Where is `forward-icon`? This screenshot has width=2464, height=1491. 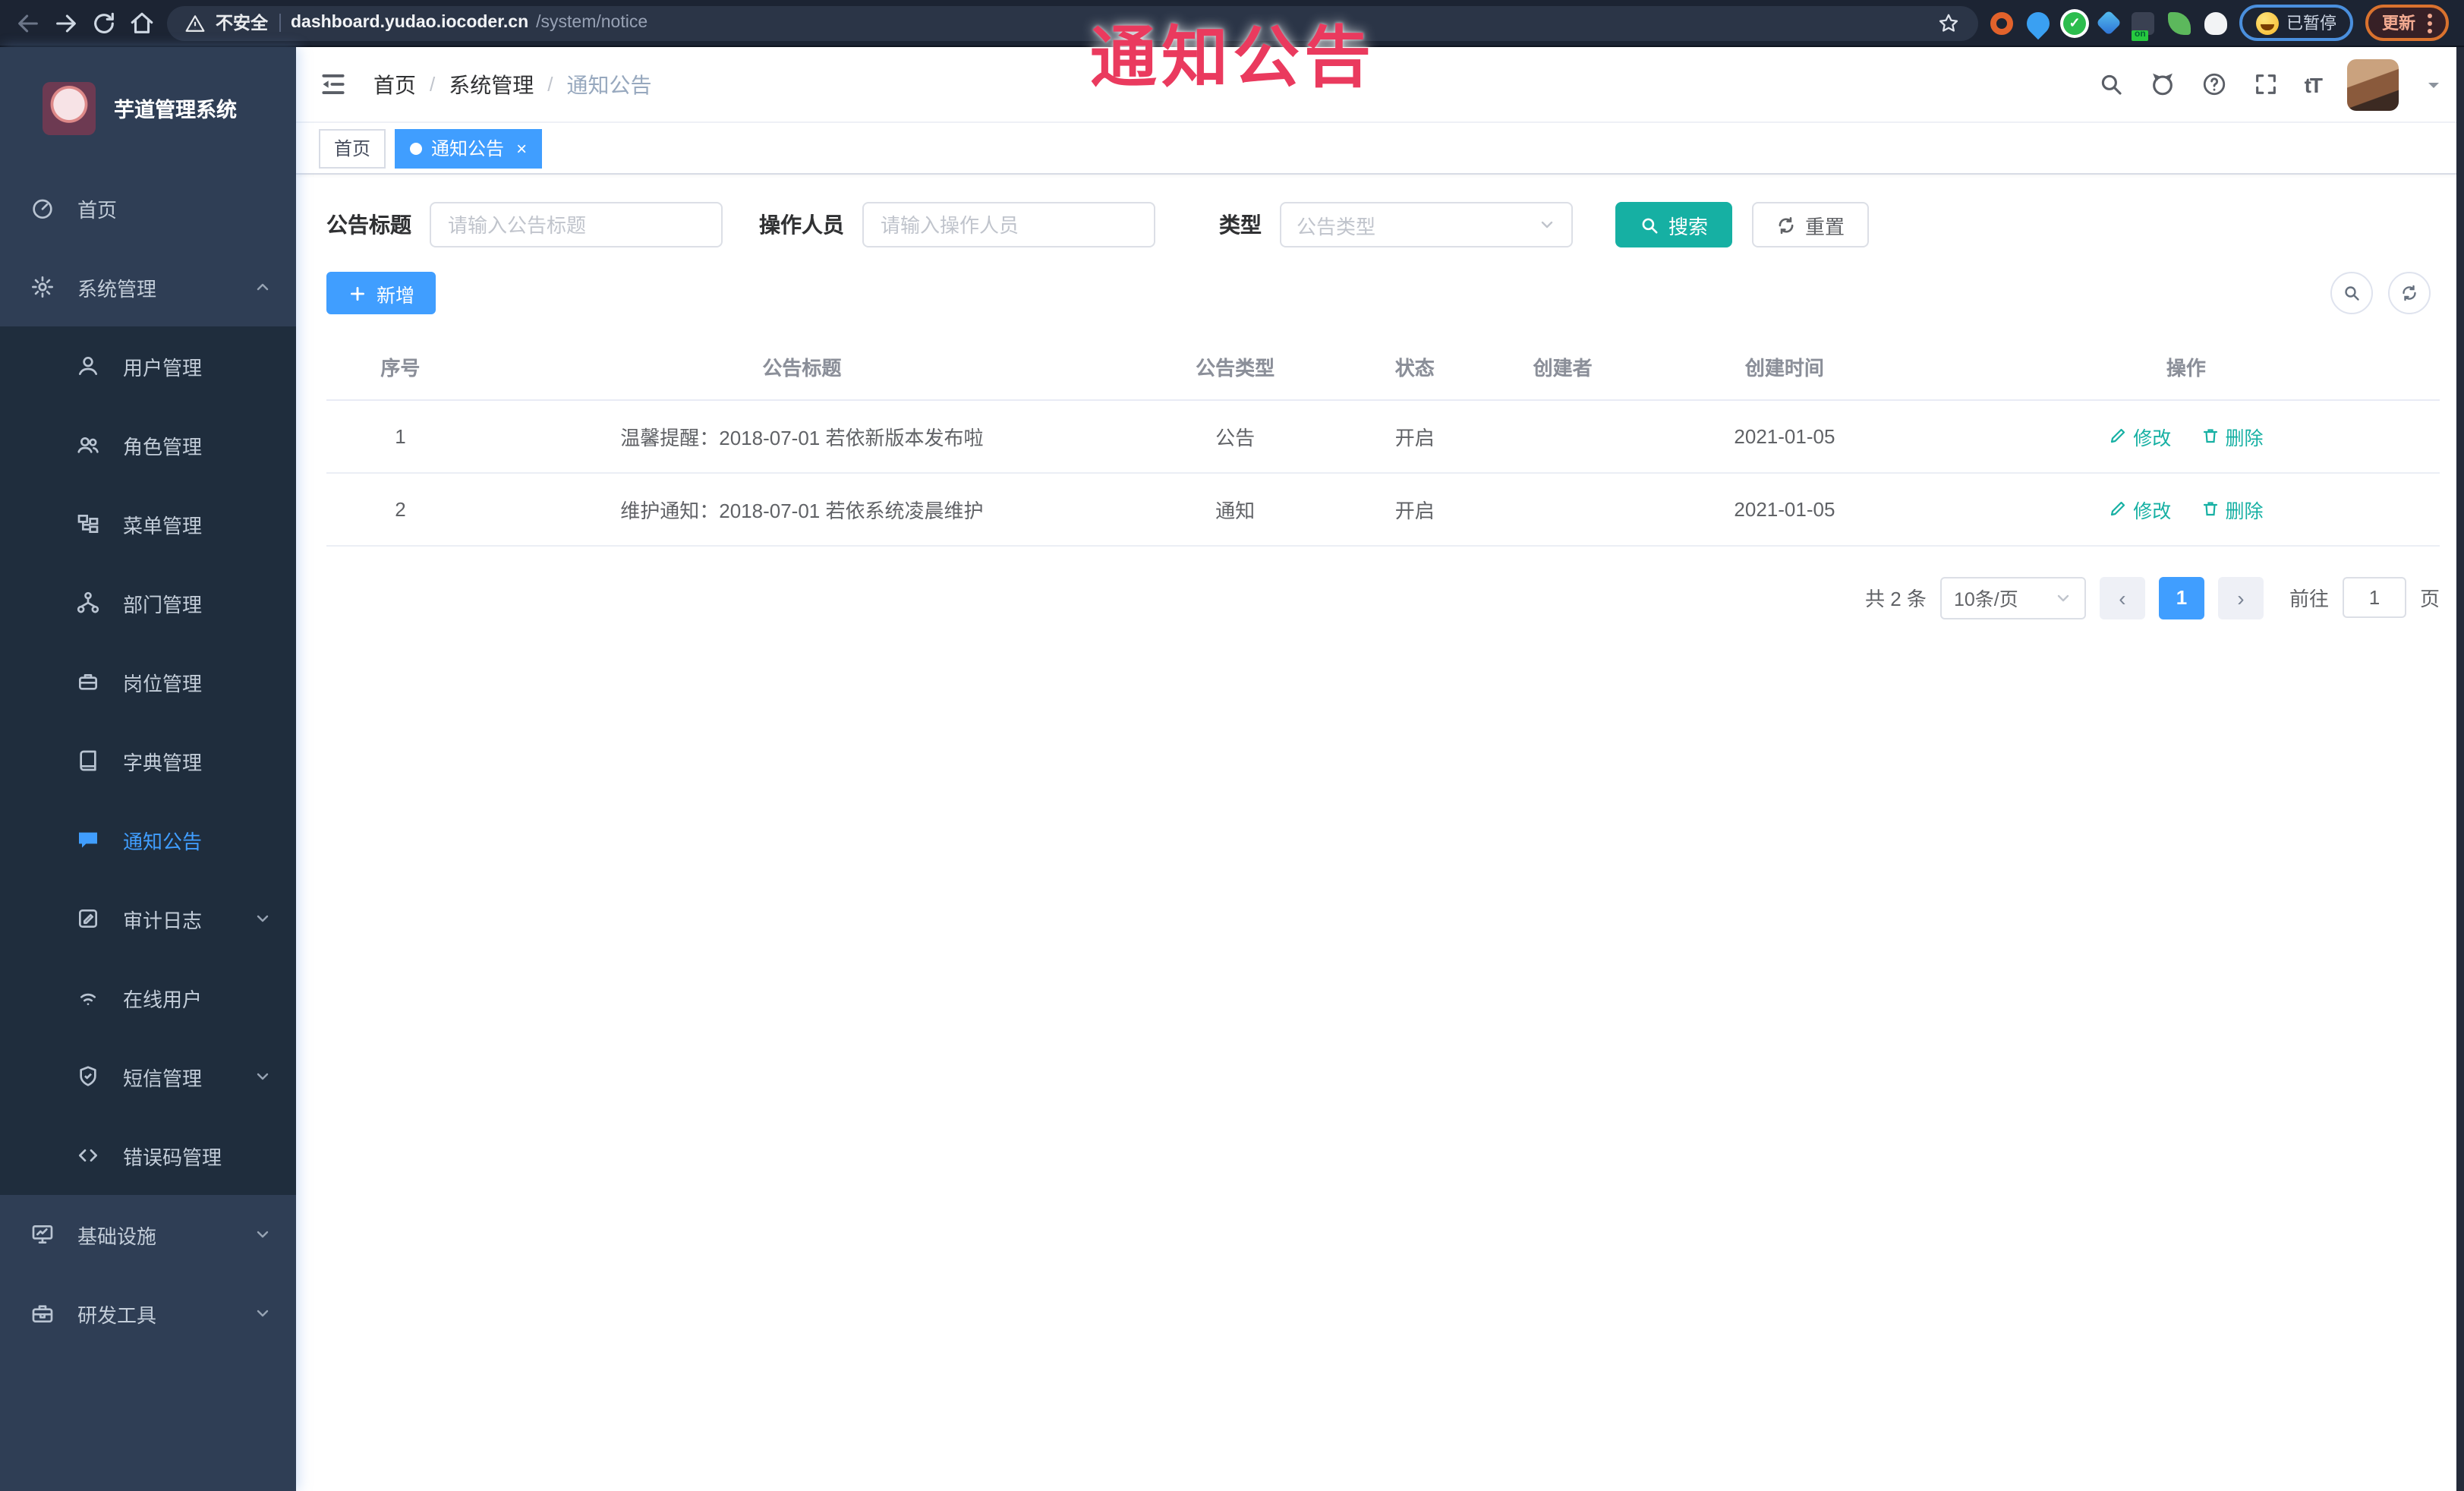
forward-icon is located at coordinates (66, 23).